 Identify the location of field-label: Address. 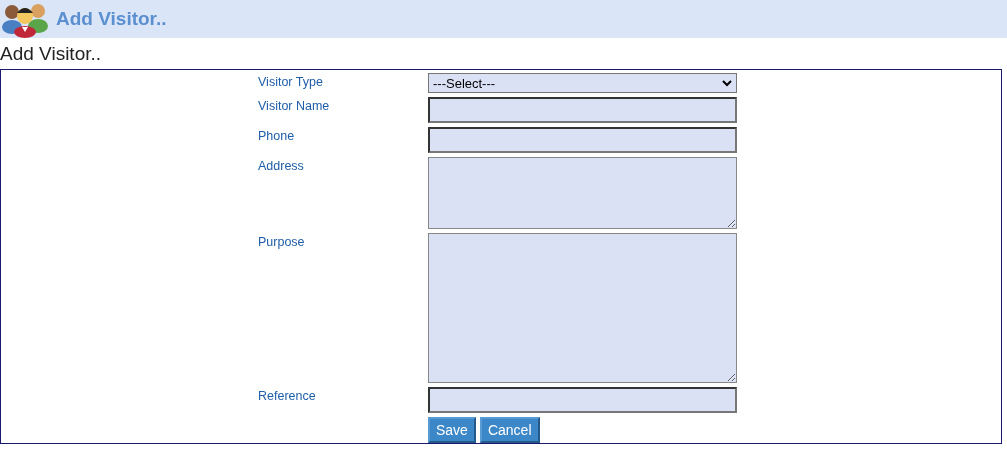
(281, 166).